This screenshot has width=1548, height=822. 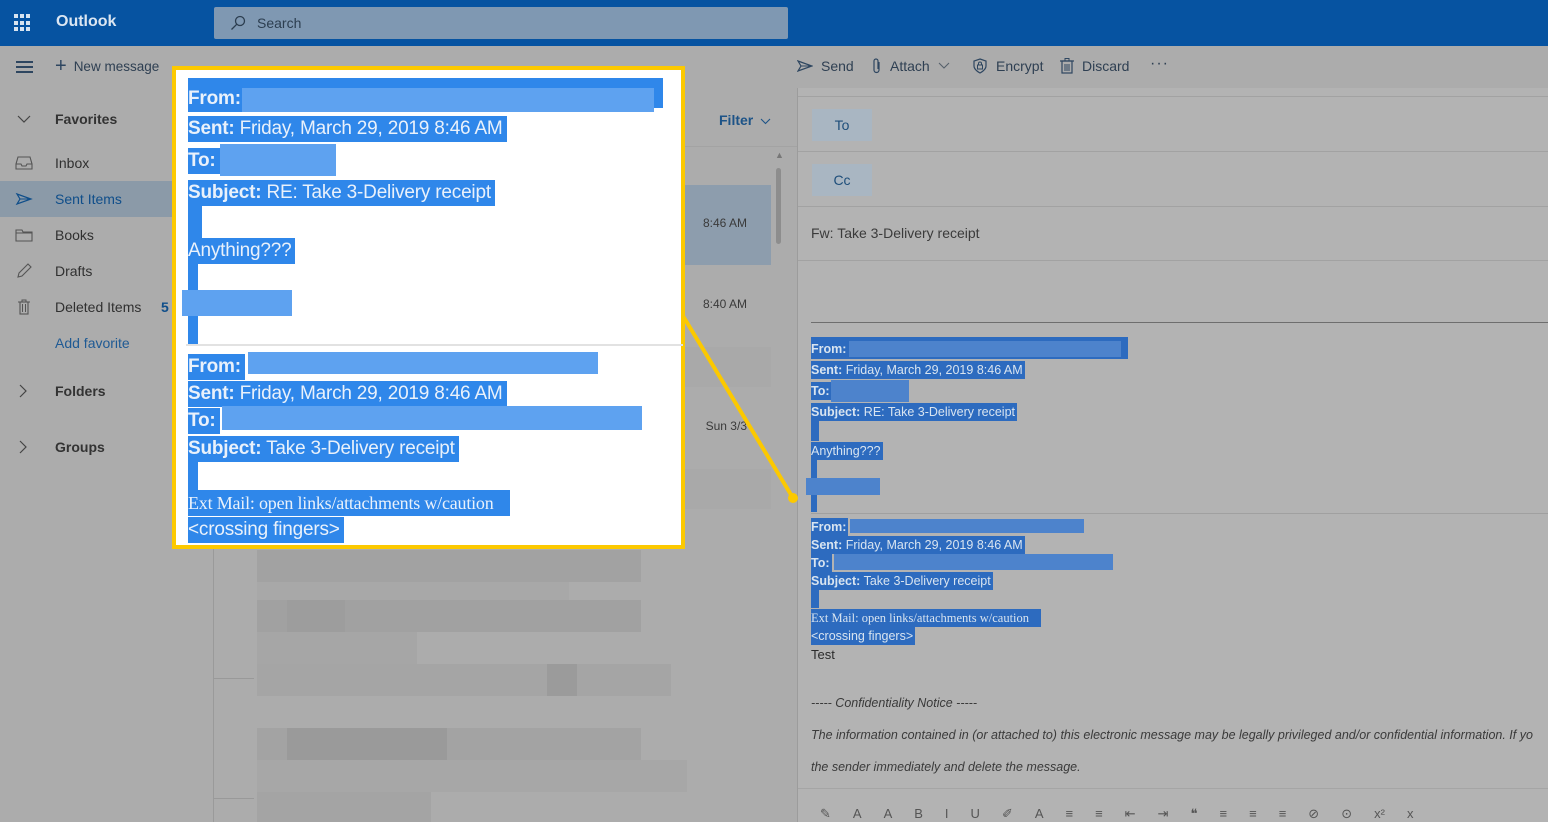 I want to click on search-input: Search, so click(x=501, y=23).